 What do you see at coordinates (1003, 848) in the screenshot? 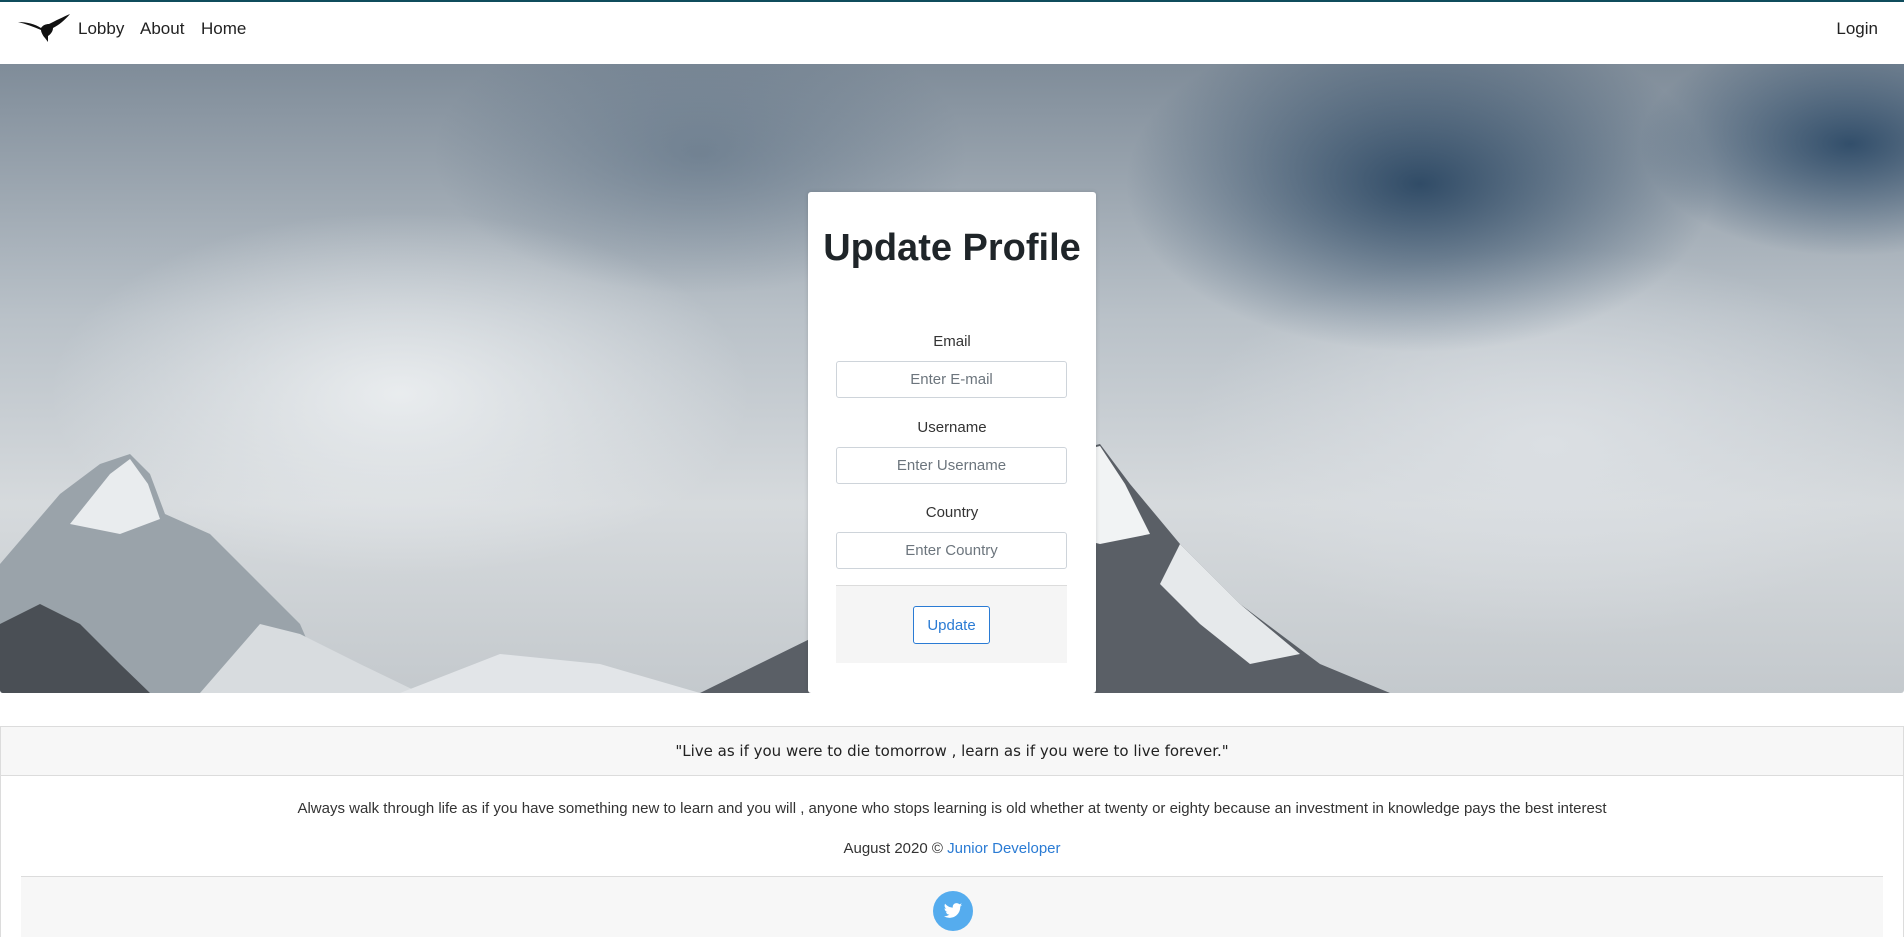
I see `author-link: Junior Developer` at bounding box center [1003, 848].